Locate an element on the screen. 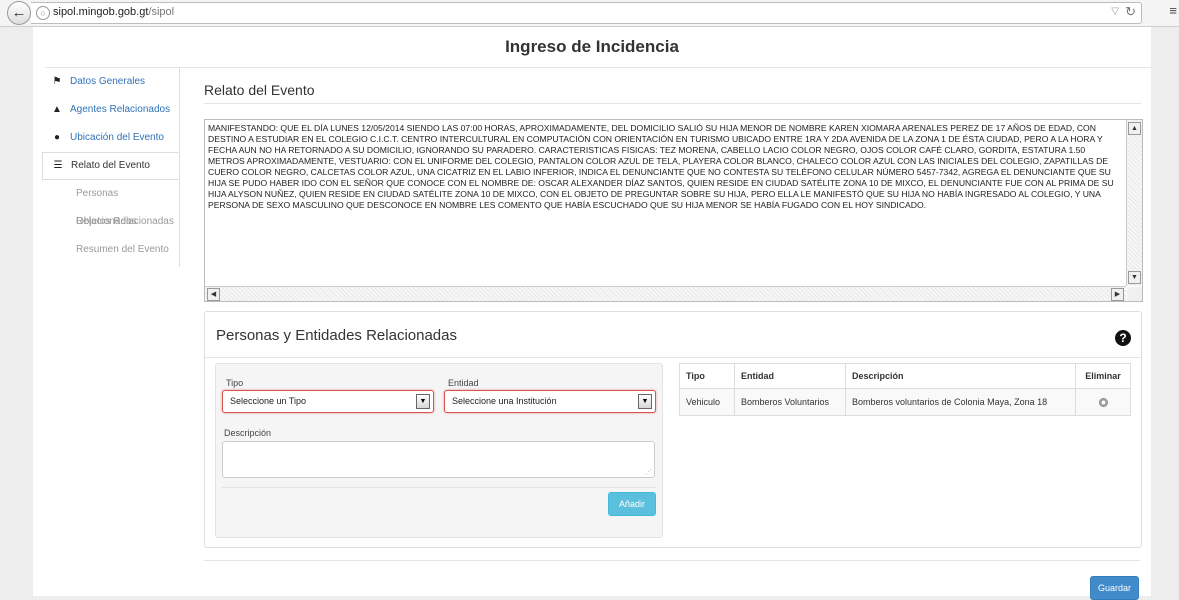  question-circle-icon: ? is located at coordinates (1123, 338).